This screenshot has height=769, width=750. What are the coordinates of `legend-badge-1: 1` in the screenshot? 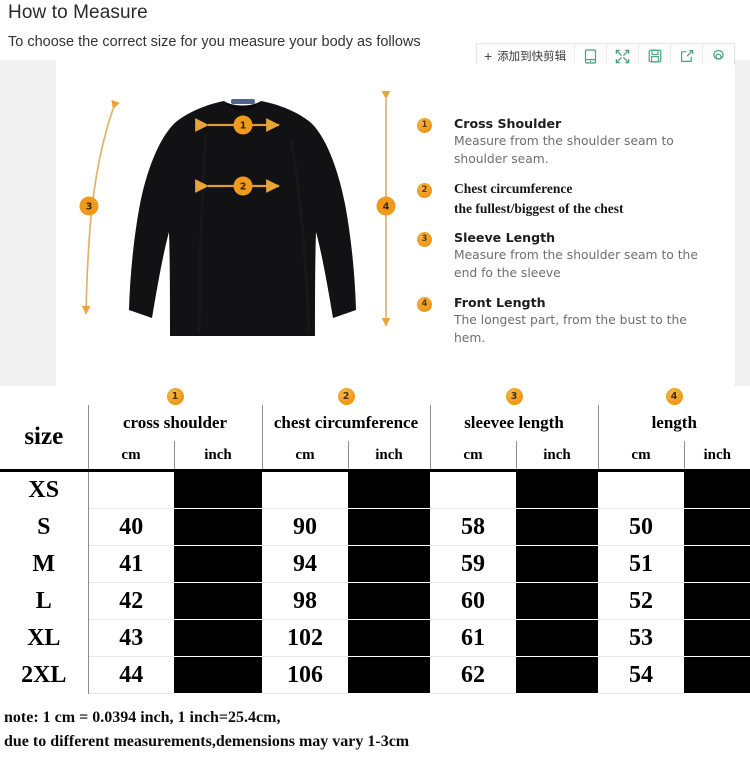 It's located at (424, 125).